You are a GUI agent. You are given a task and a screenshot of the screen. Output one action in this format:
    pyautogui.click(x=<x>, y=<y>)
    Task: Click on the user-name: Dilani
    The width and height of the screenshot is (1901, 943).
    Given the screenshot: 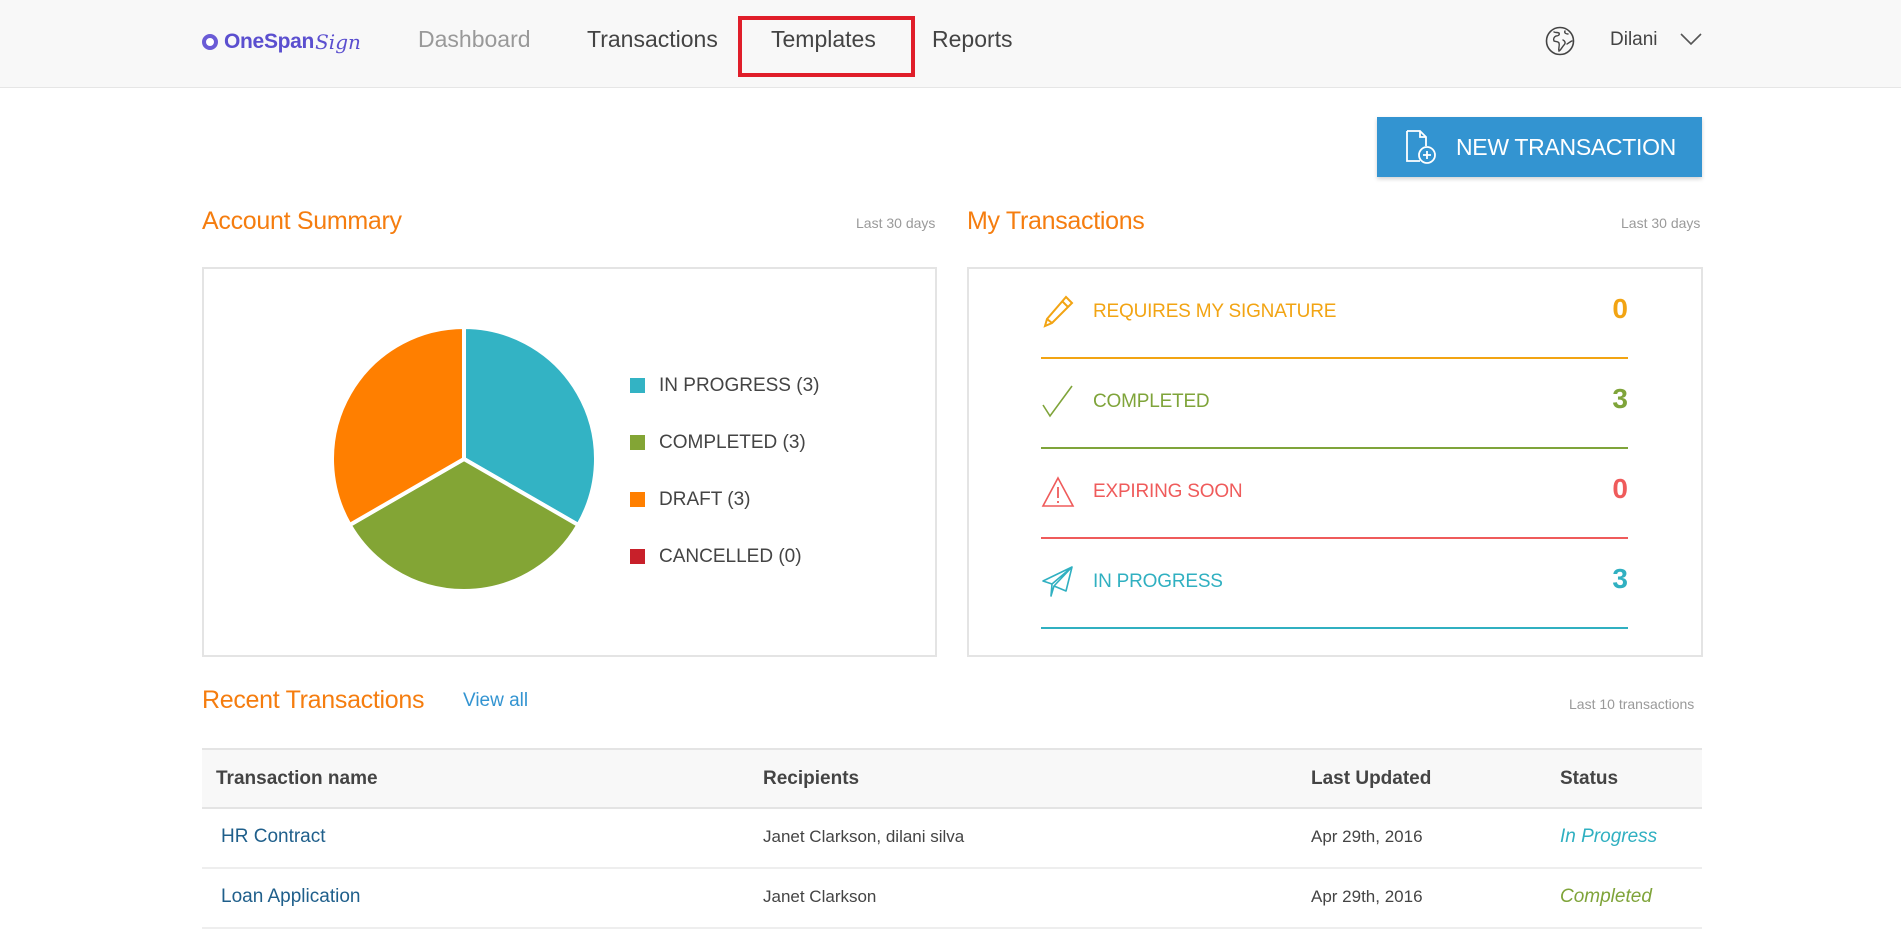 What is the action you would take?
    pyautogui.click(x=1634, y=40)
    